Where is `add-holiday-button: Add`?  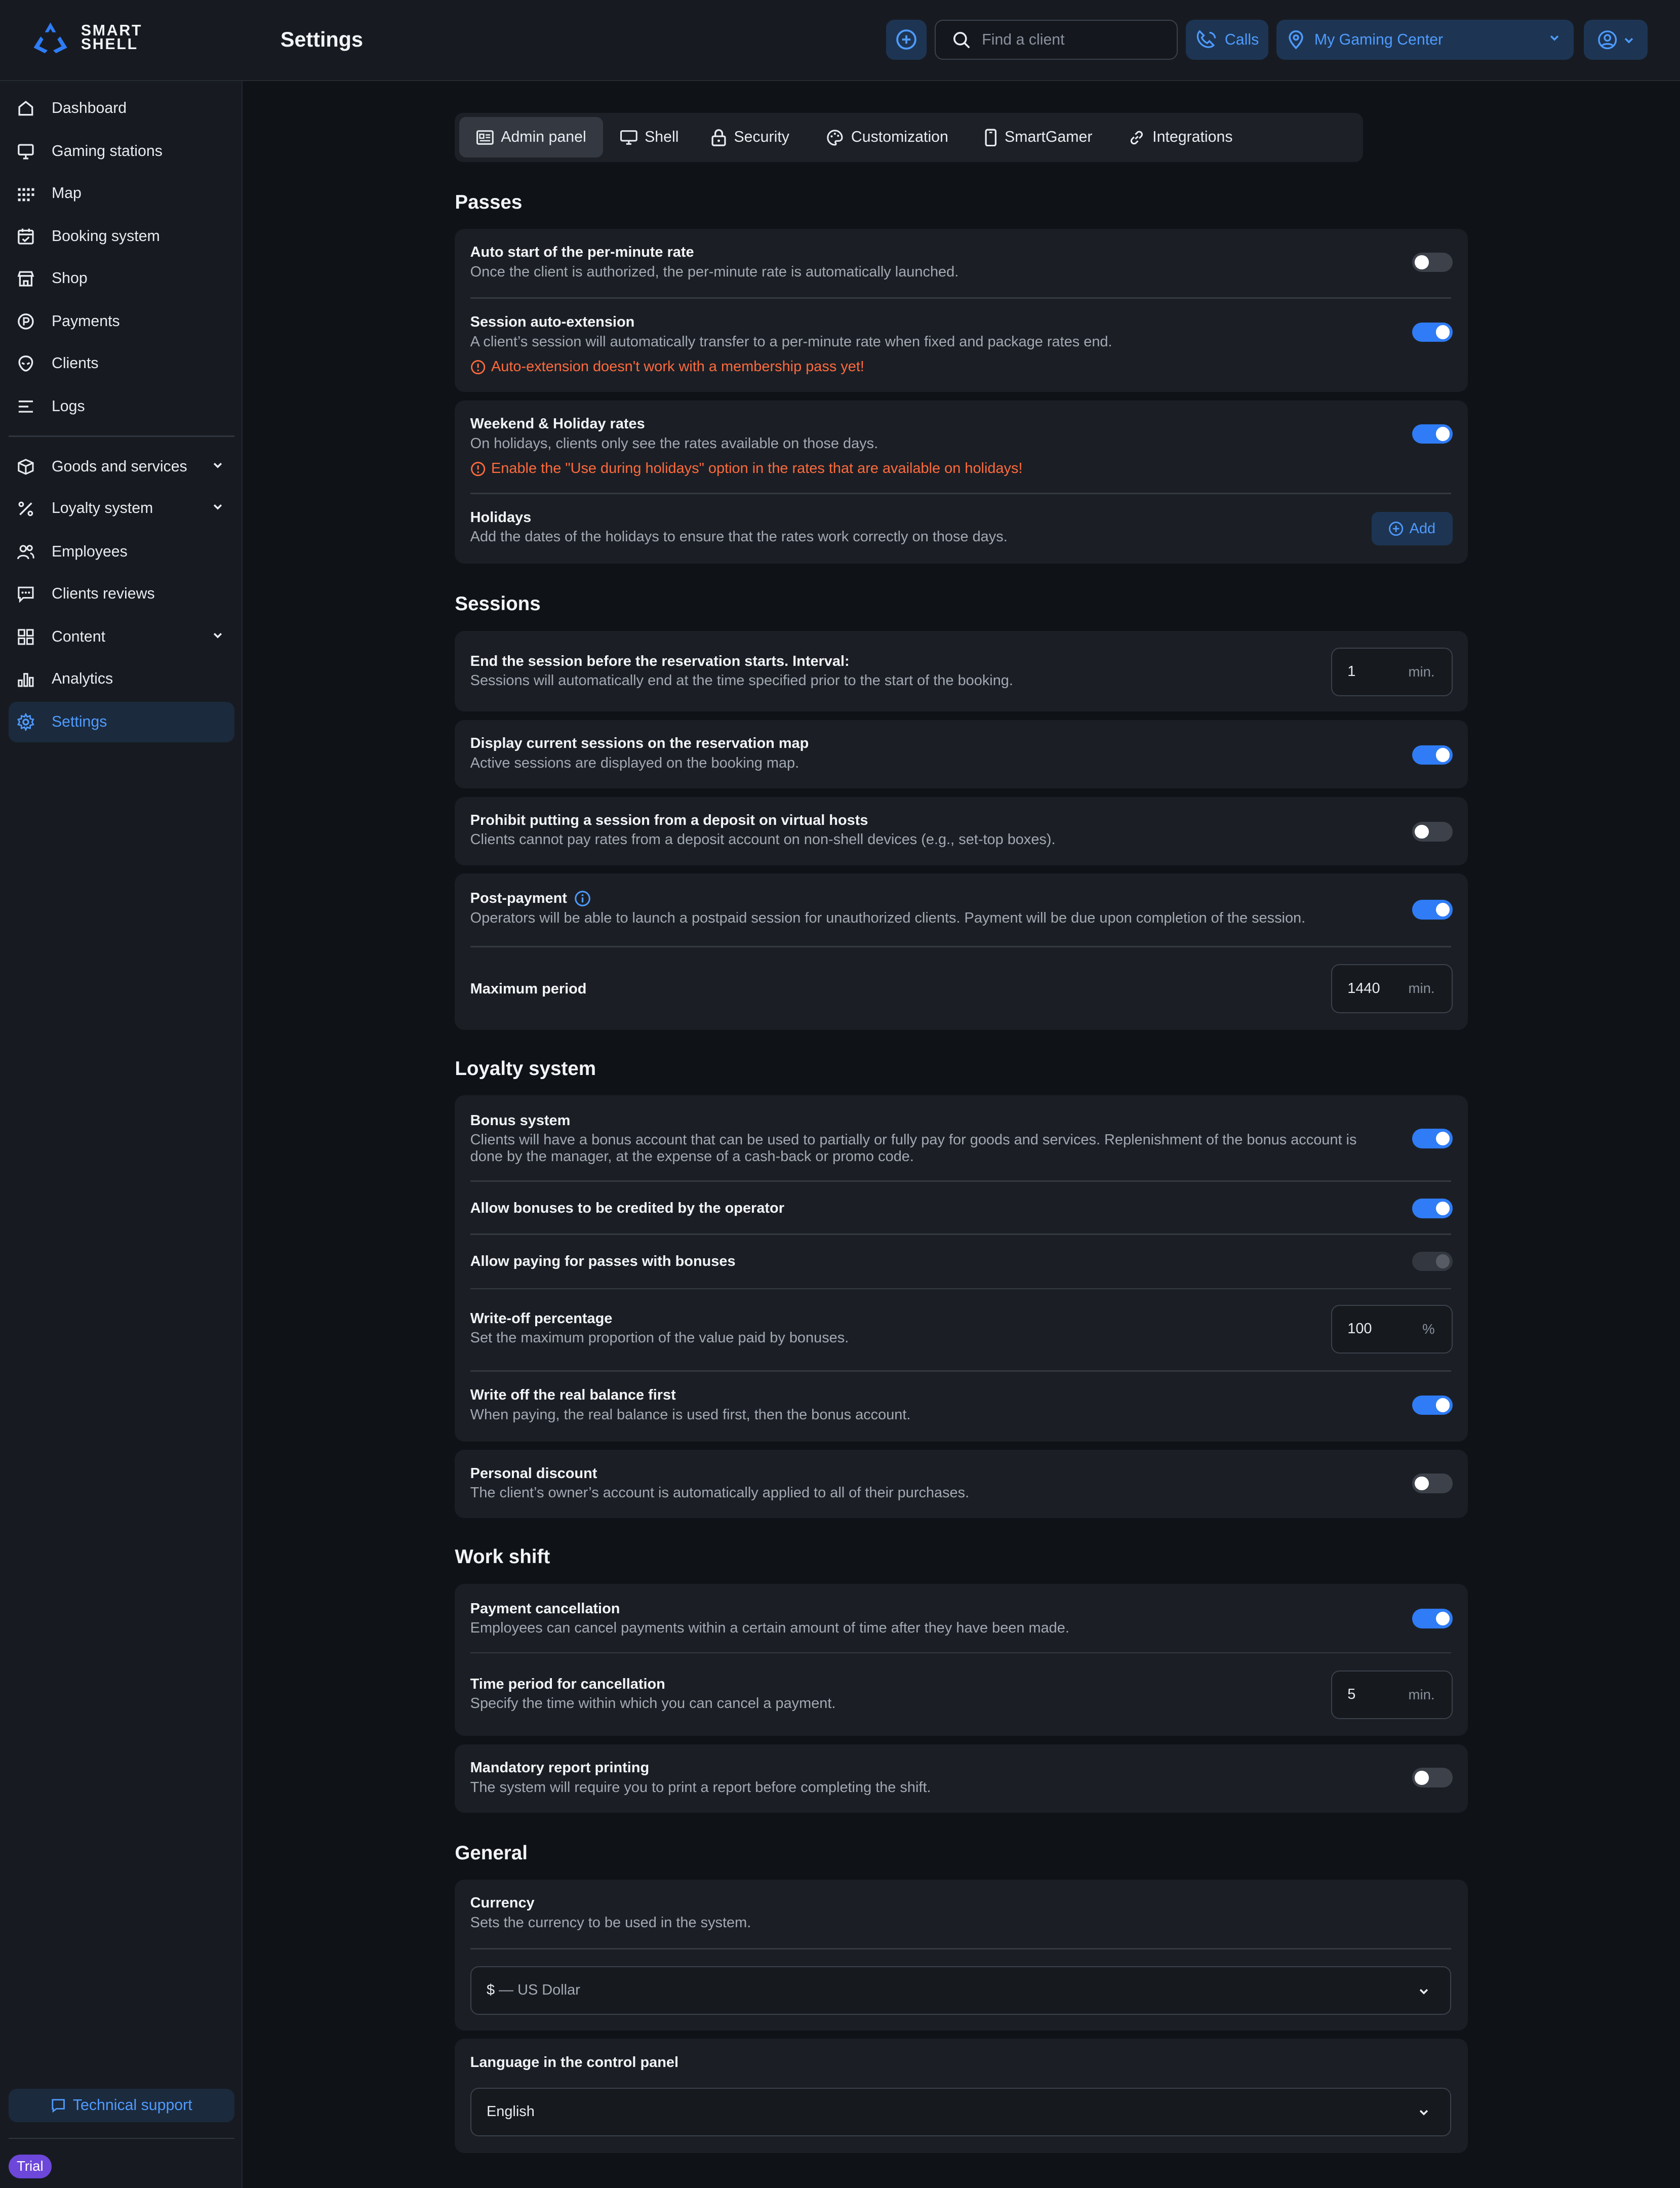 add-holiday-button: Add is located at coordinates (1412, 529).